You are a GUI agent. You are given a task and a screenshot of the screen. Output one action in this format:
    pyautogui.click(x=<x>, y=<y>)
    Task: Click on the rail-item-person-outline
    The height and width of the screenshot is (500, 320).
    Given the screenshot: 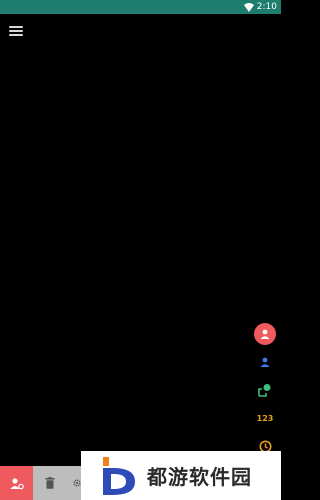 What is the action you would take?
    pyautogui.click(x=265, y=362)
    